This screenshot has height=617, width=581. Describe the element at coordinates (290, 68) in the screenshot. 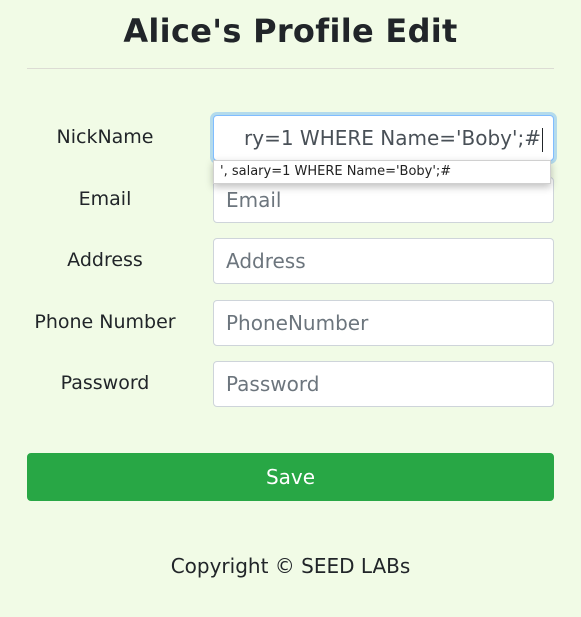

I see `title-divider` at that location.